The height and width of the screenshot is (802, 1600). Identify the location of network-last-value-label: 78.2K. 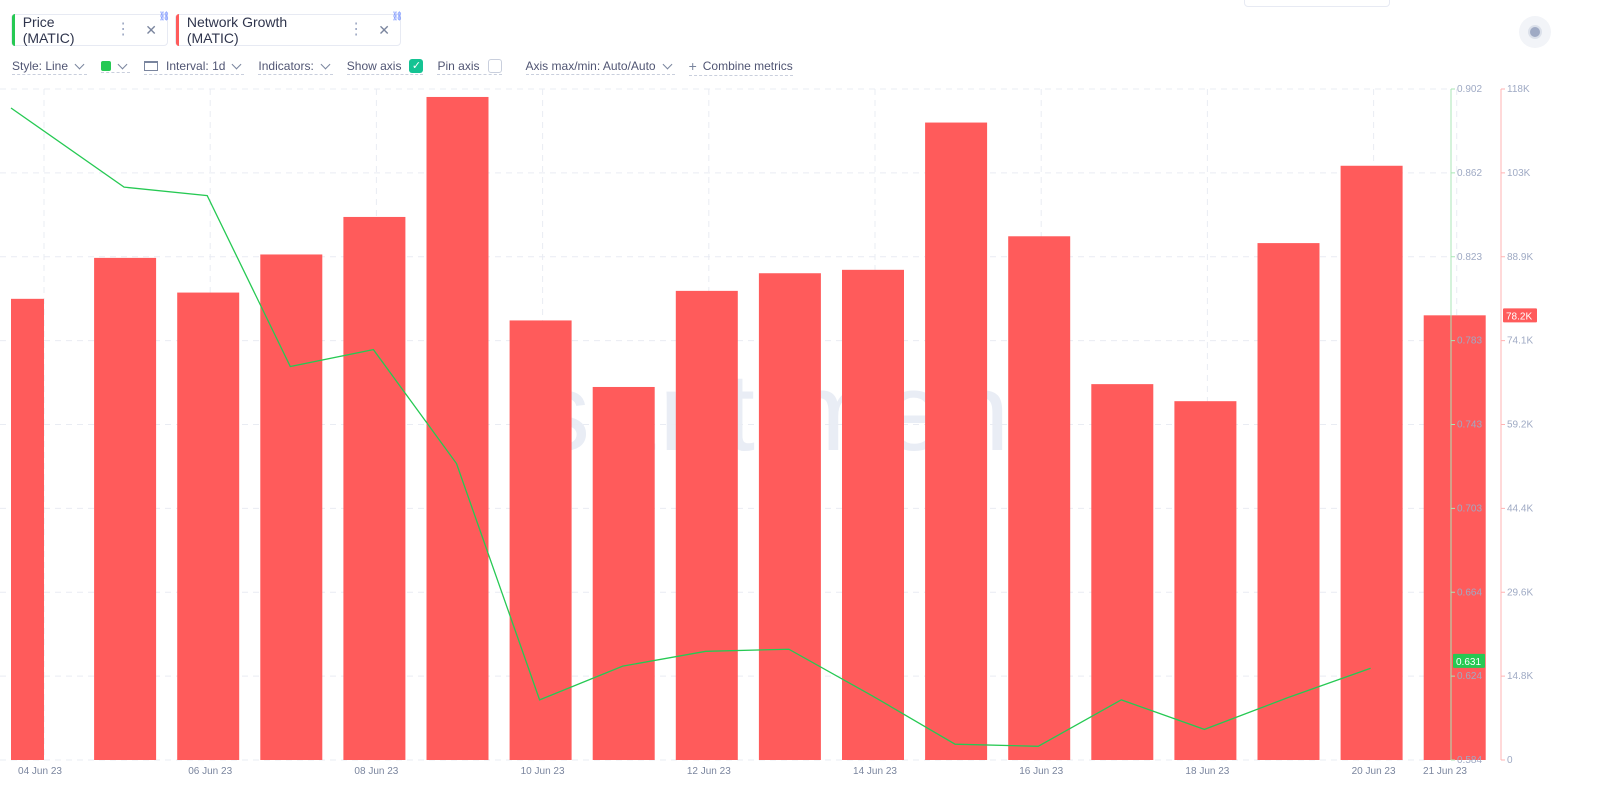
(1519, 316).